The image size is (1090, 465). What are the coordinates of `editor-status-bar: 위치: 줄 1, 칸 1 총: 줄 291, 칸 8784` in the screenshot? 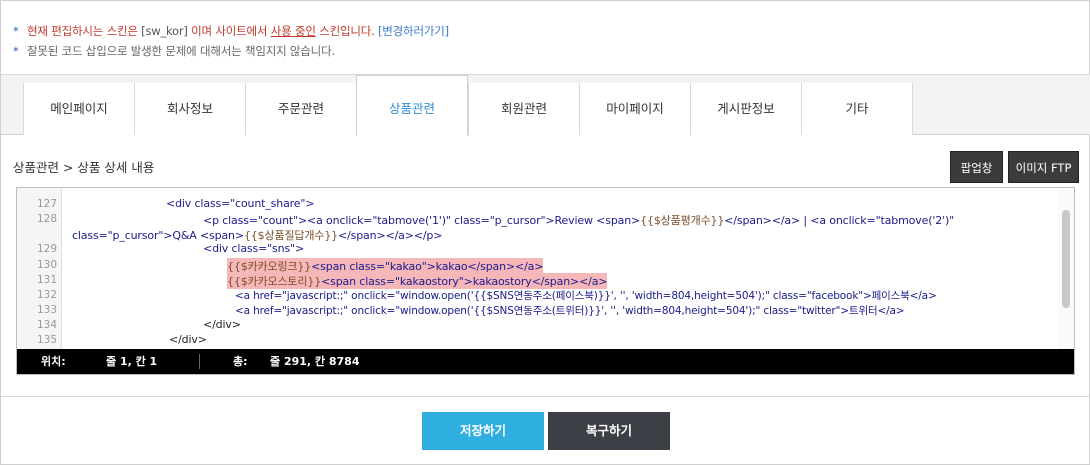 It's located at (545, 361).